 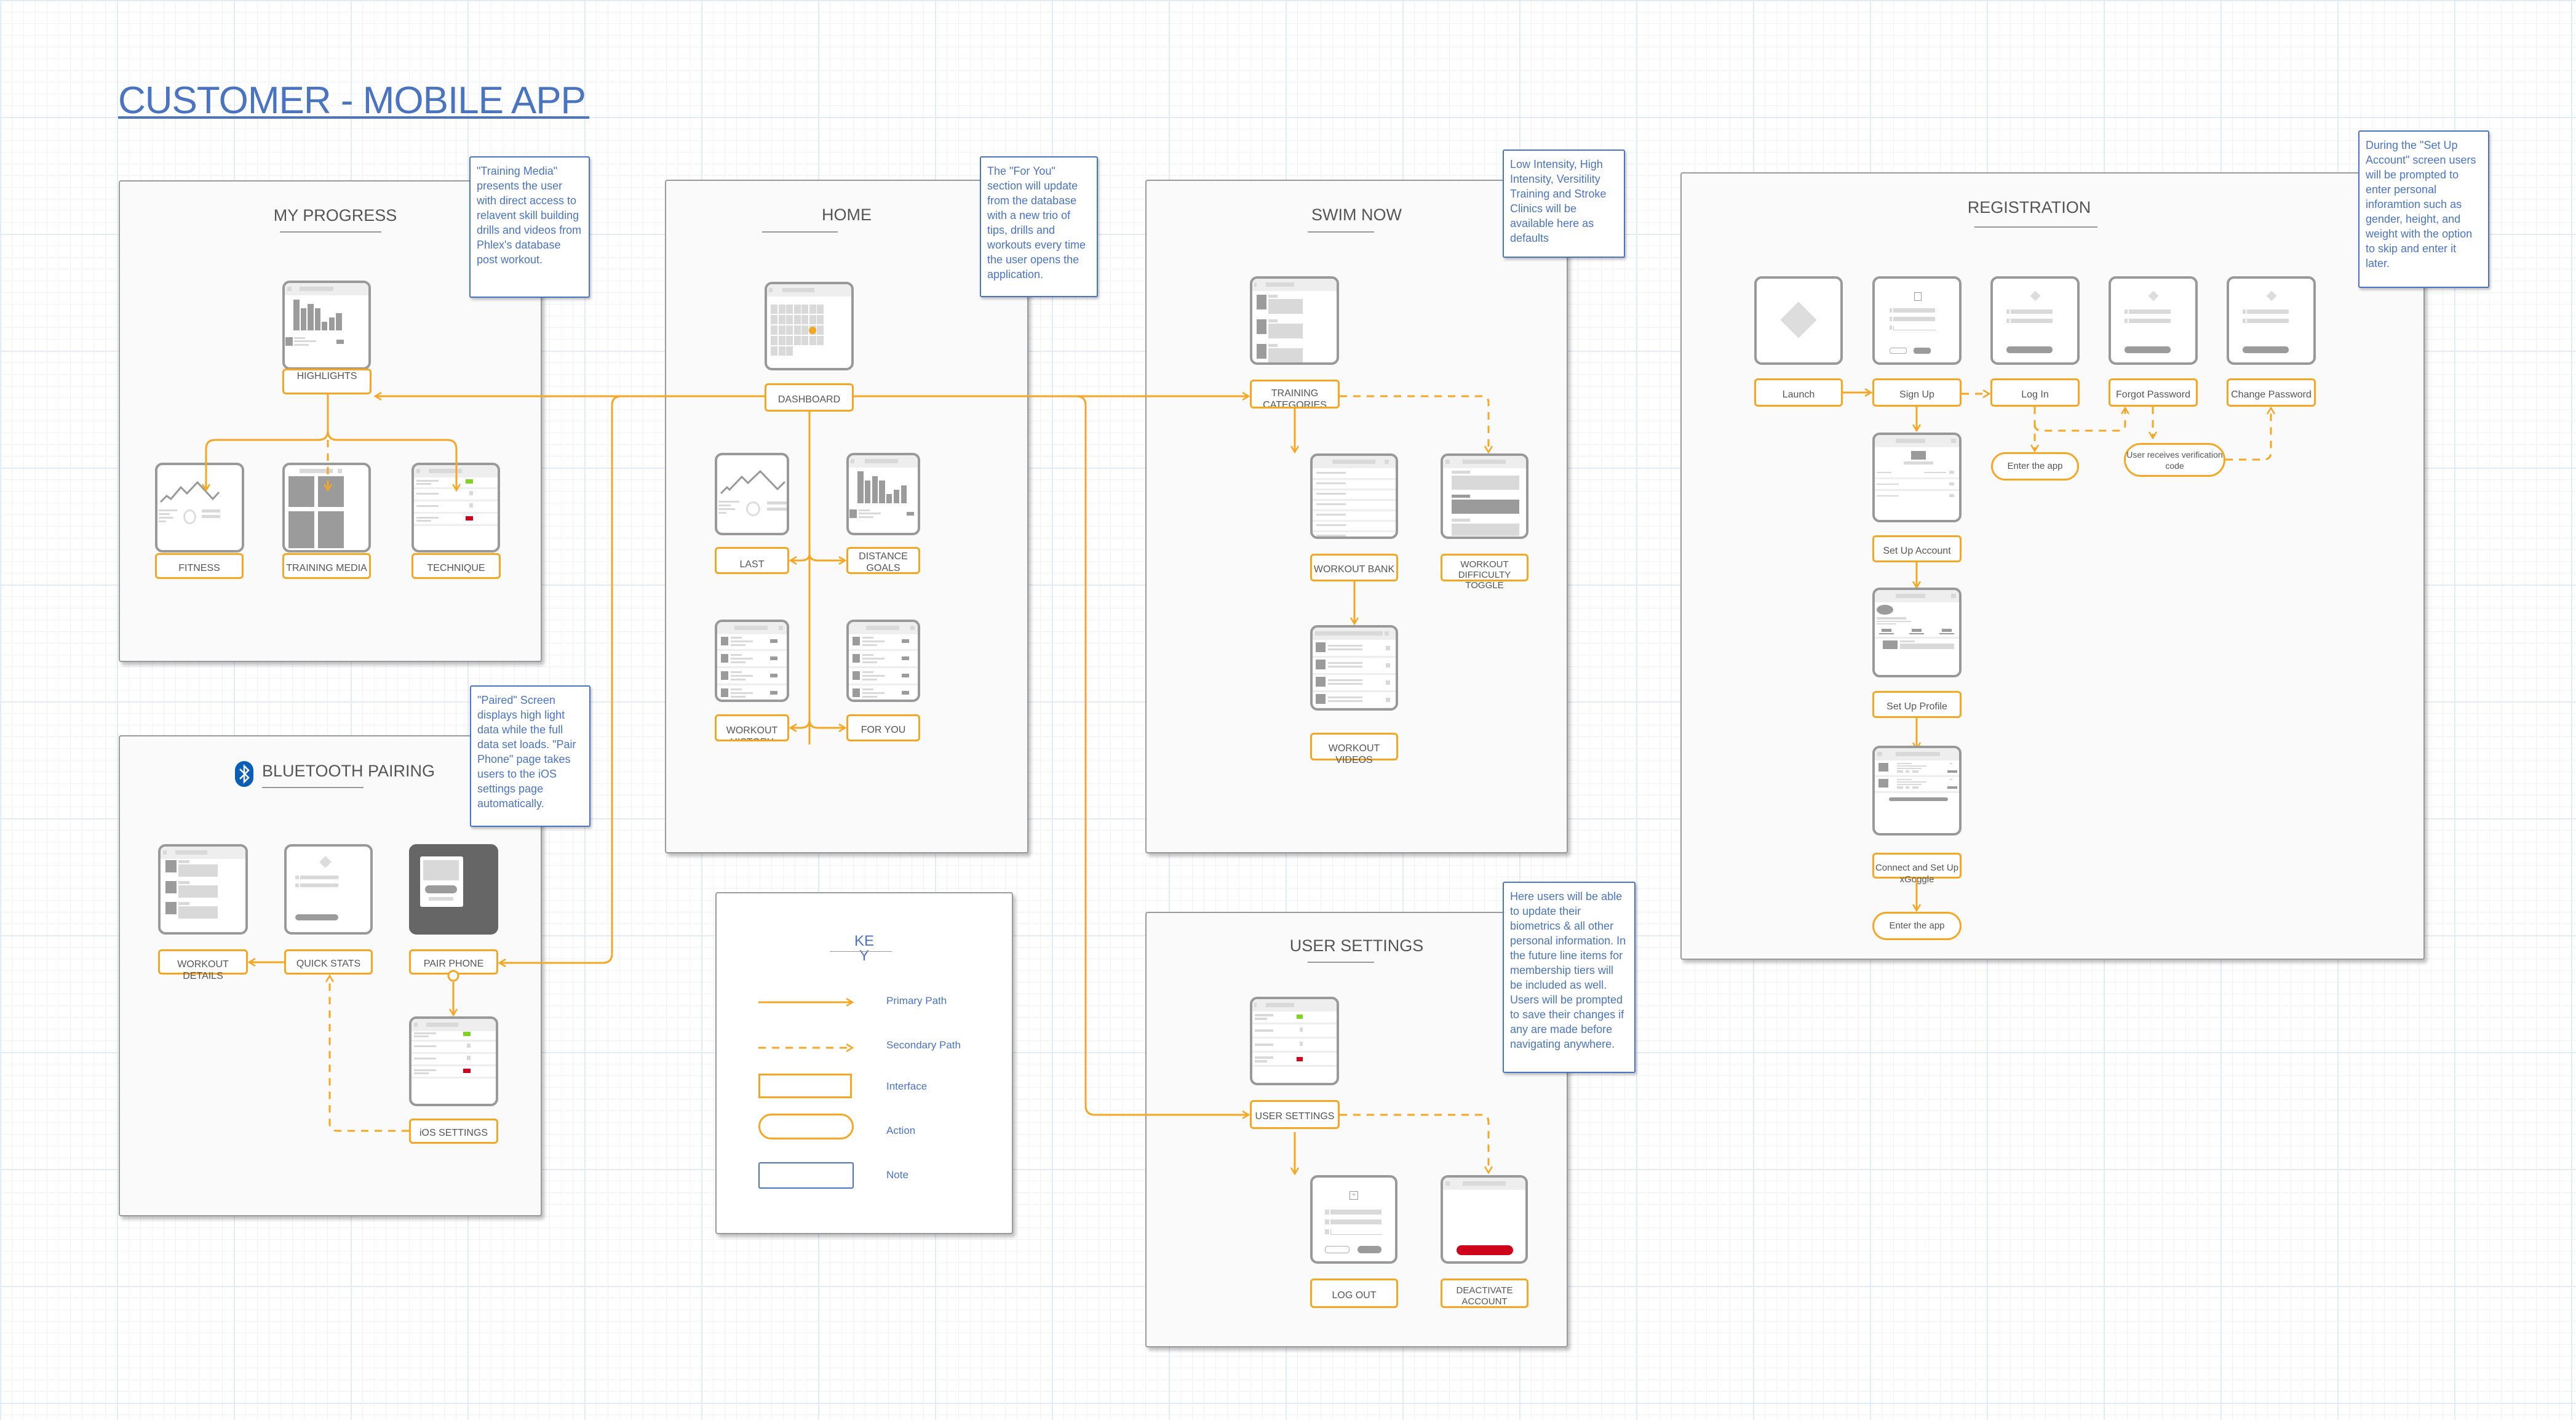 I want to click on screen-workout-history, so click(x=752, y=661).